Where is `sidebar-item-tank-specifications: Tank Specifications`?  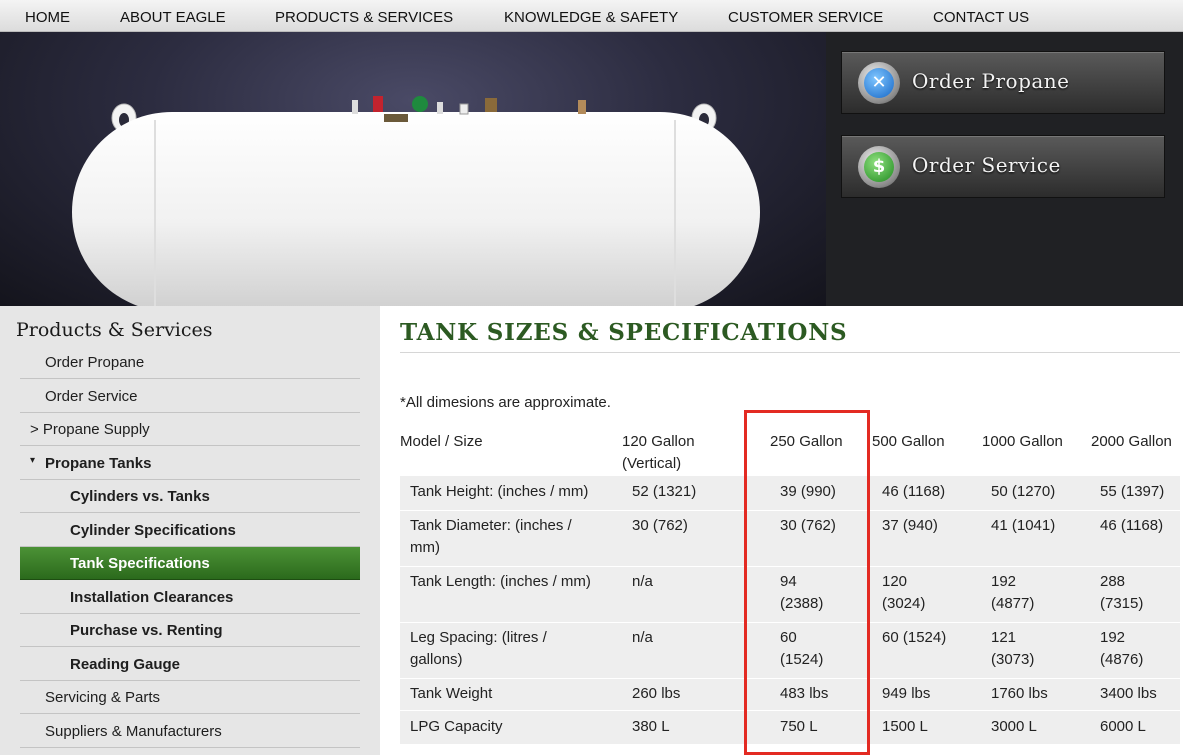
sidebar-item-tank-specifications: Tank Specifications is located at coordinates (190, 563).